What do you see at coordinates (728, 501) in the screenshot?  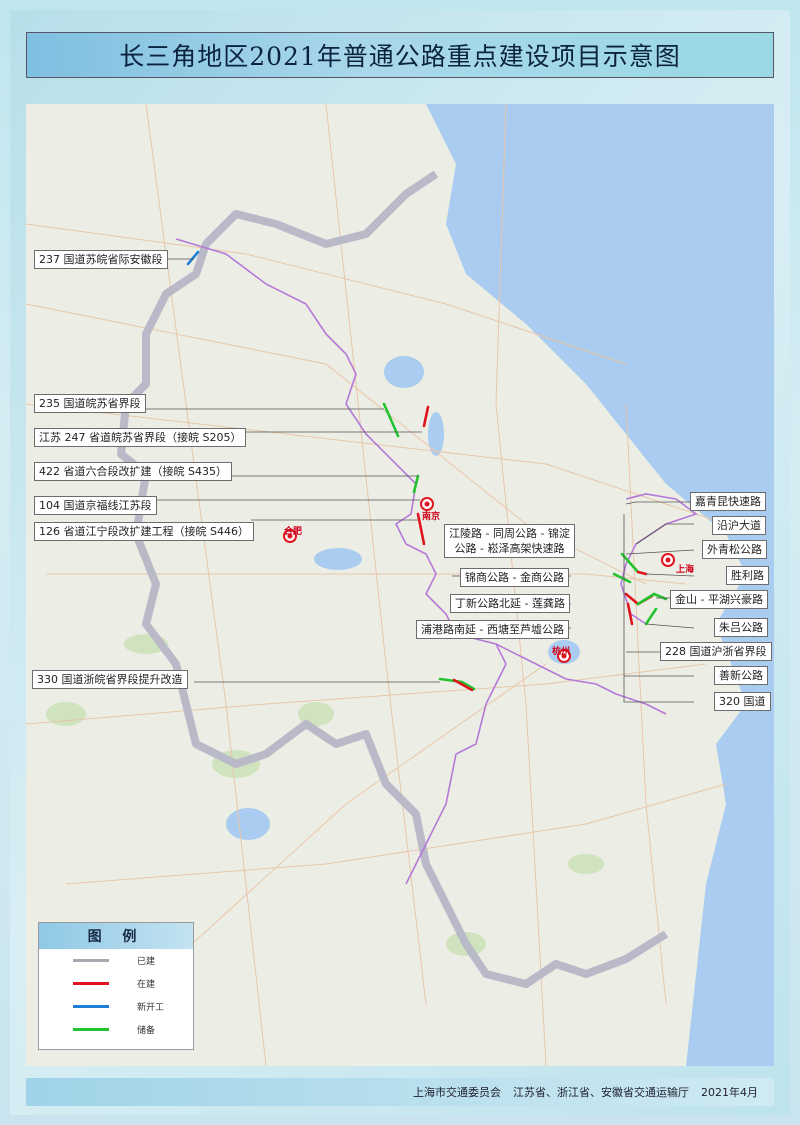 I see `project-label: 嘉青昆快速路` at bounding box center [728, 501].